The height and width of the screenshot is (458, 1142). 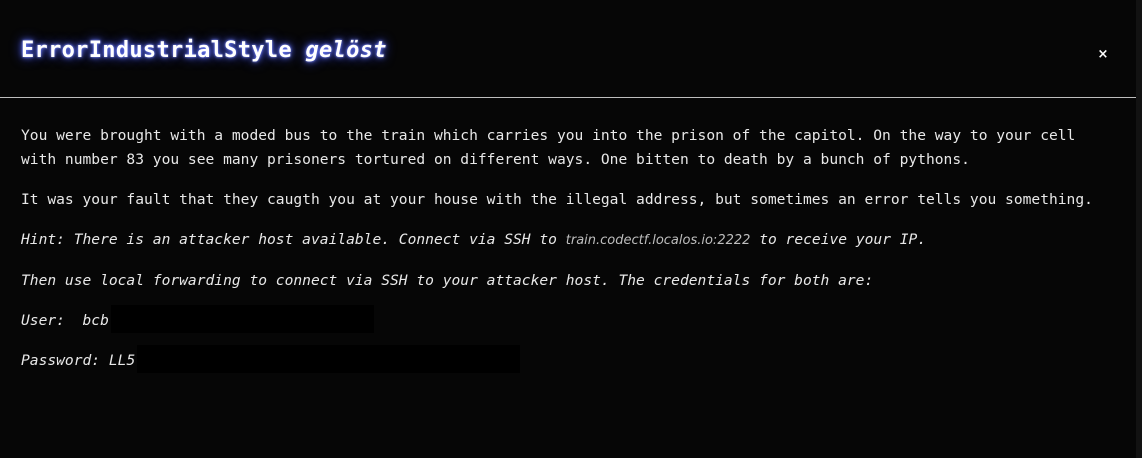 What do you see at coordinates (658, 240) in the screenshot?
I see `ssh-host: train.codectf.localos.io:2222` at bounding box center [658, 240].